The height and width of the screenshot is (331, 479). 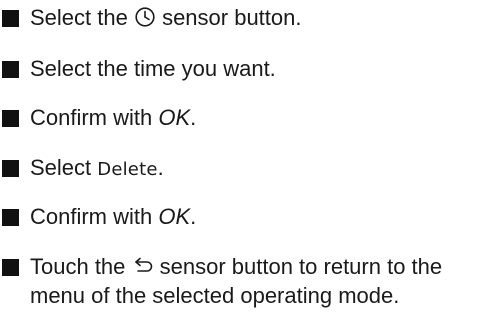 What do you see at coordinates (127, 169) in the screenshot?
I see `delete-label: Delete` at bounding box center [127, 169].